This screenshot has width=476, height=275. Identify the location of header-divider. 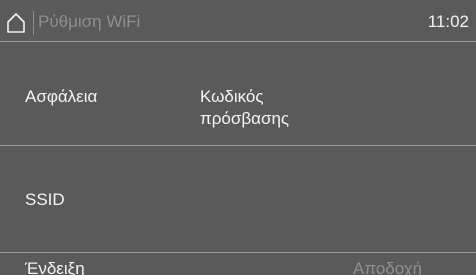
(33, 23).